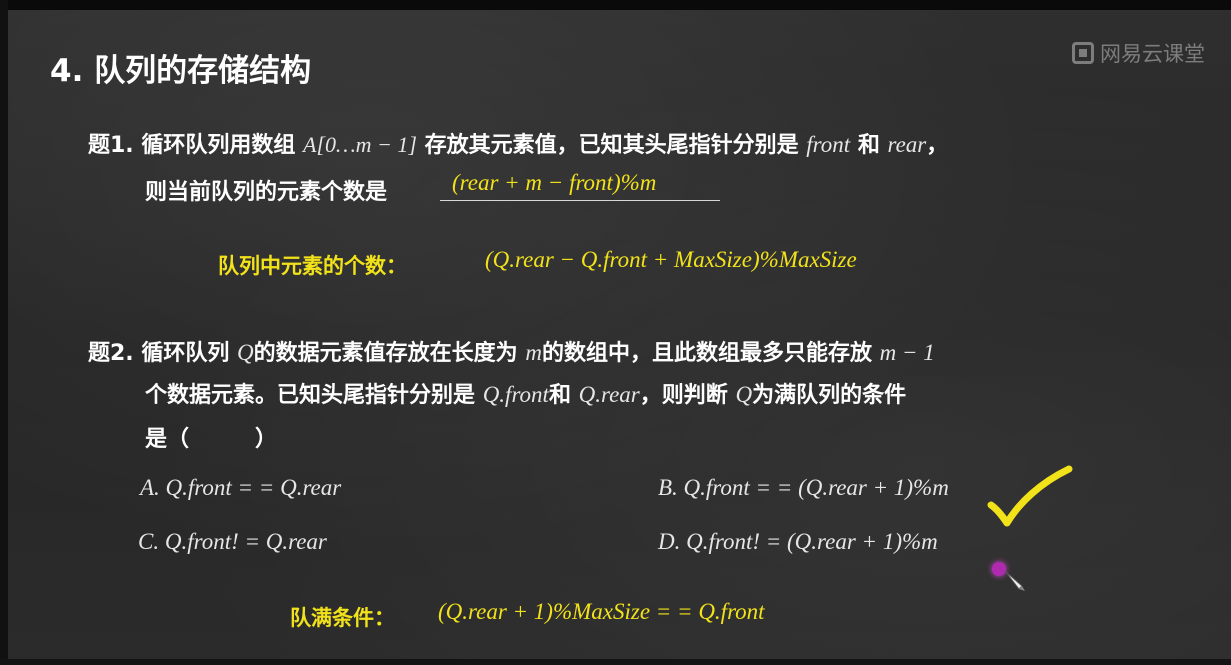 This screenshot has width=1231, height=665. I want to click on option-a: A. Q.front = = Q.rear, so click(241, 487).